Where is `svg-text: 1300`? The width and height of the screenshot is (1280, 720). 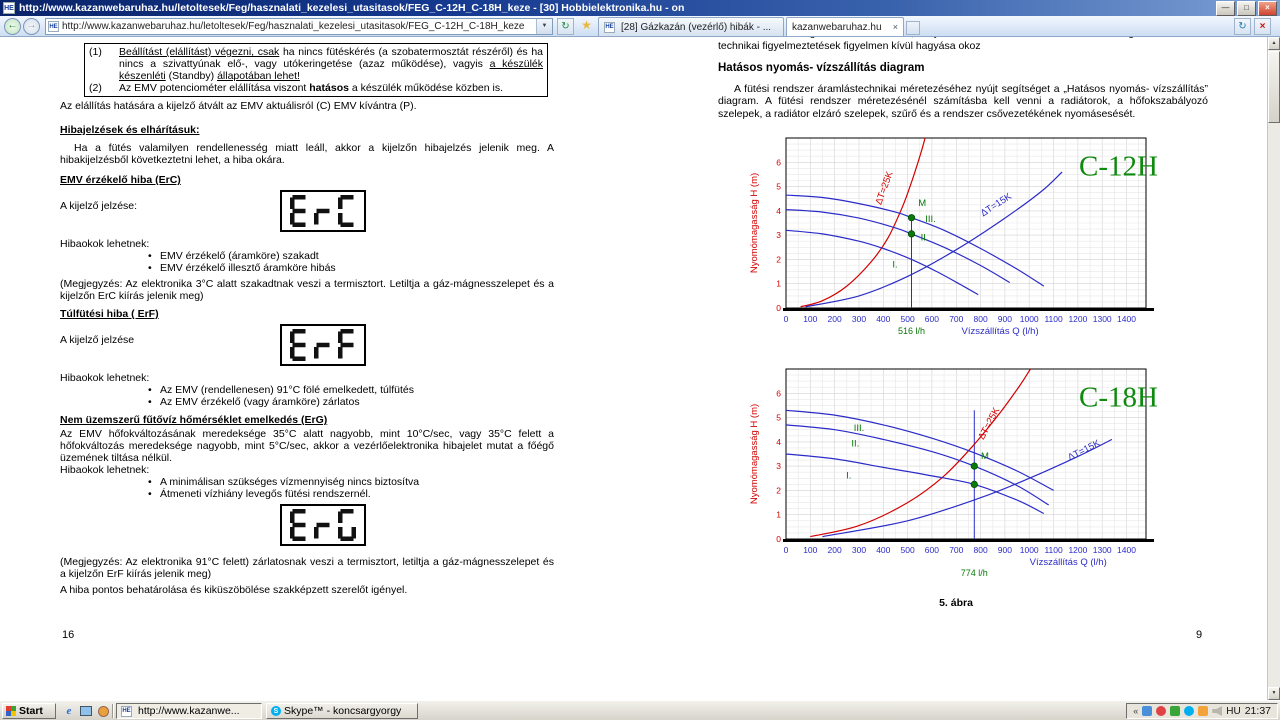
svg-text: 1300 is located at coordinates (1102, 319).